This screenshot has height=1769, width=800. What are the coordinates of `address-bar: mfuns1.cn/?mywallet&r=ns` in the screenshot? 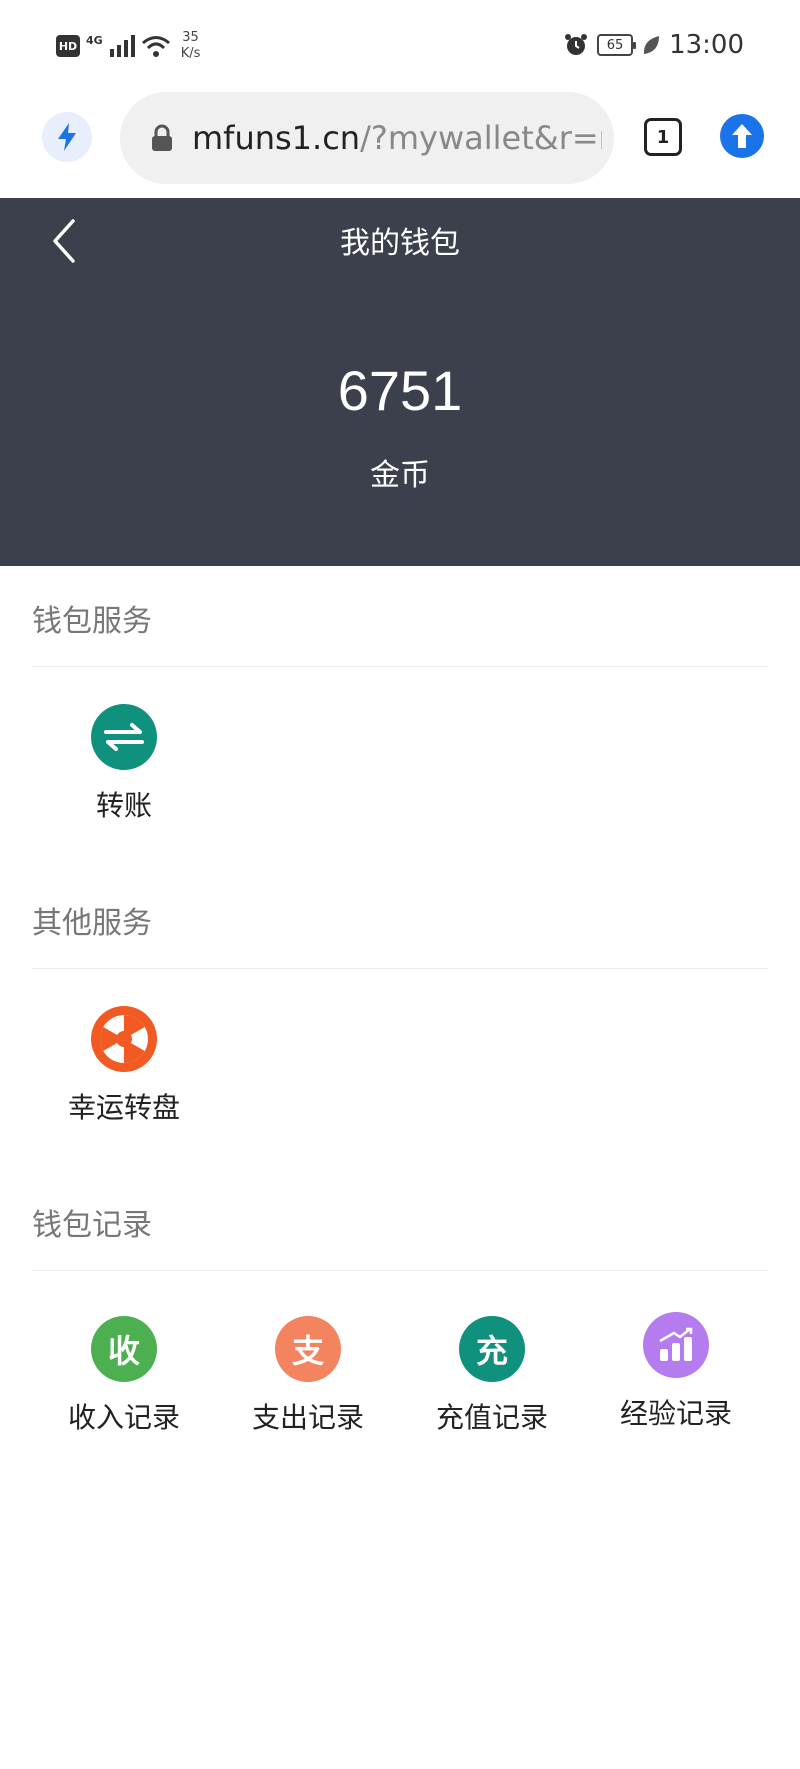 It's located at (367, 138).